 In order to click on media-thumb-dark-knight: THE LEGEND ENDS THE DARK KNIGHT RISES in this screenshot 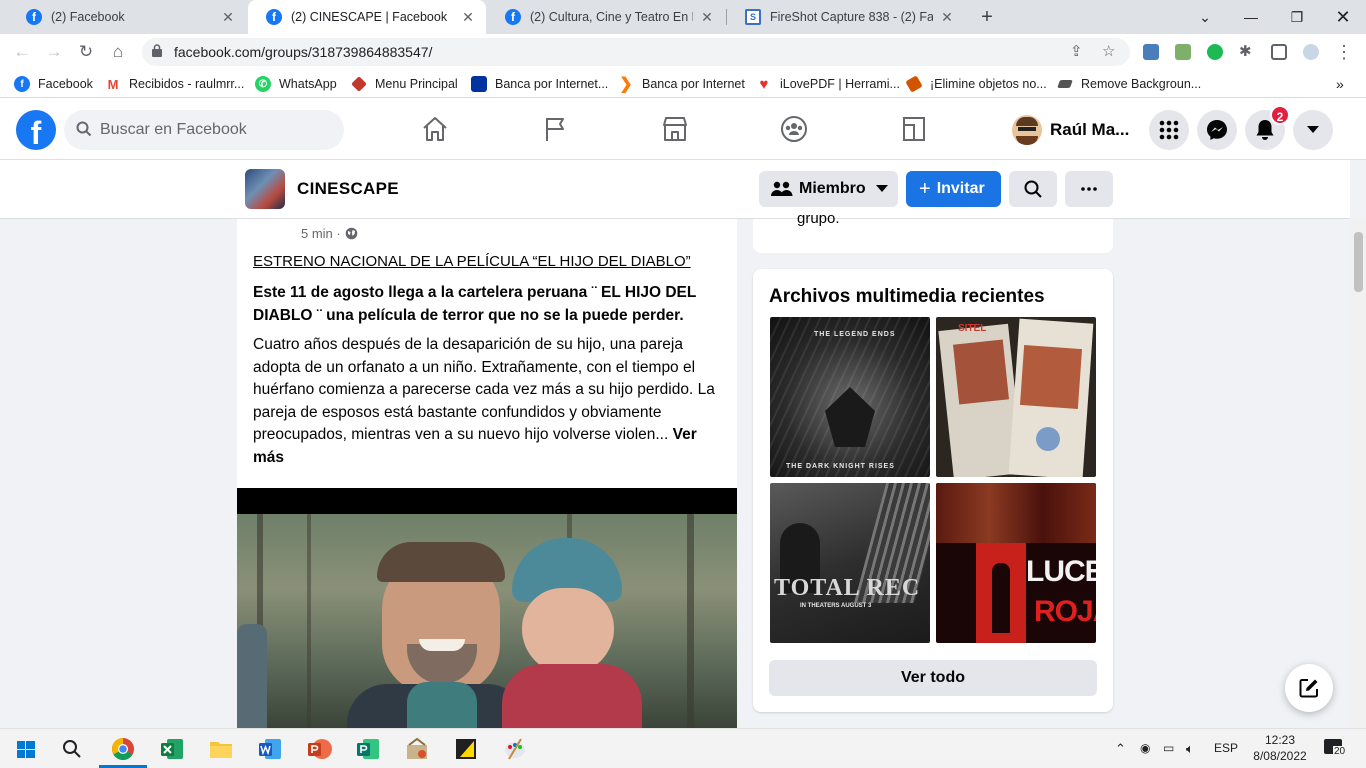, I will do `click(850, 397)`.